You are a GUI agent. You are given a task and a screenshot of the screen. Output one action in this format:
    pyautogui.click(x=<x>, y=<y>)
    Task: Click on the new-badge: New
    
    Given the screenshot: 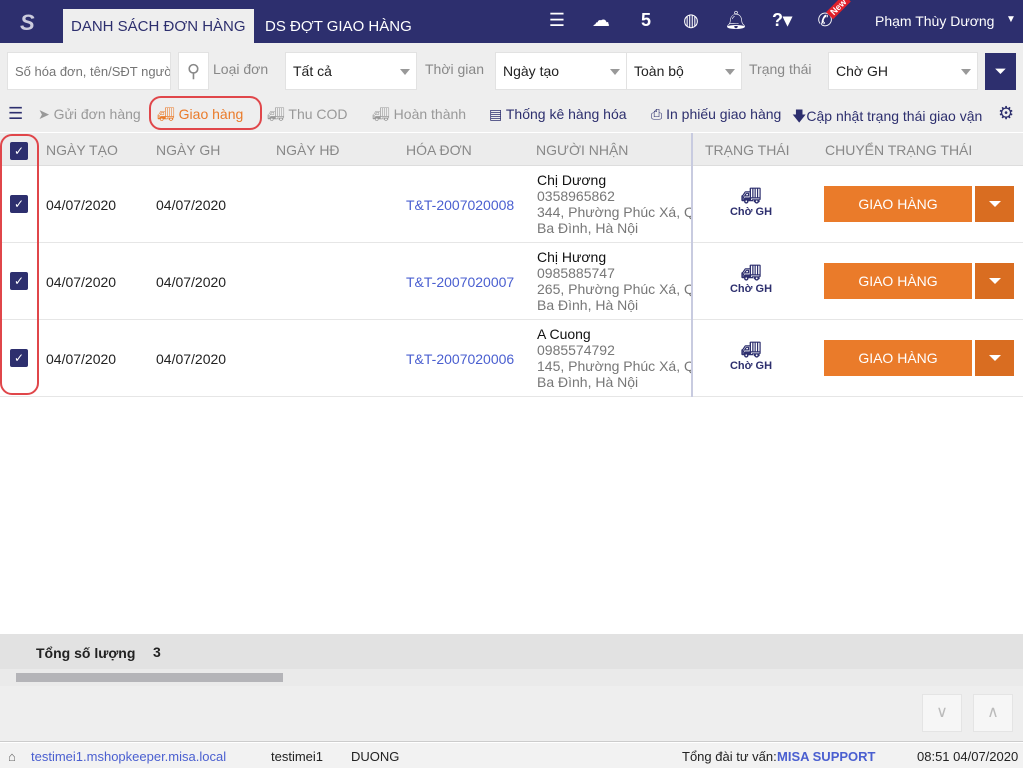 What is the action you would take?
    pyautogui.click(x=838, y=10)
    